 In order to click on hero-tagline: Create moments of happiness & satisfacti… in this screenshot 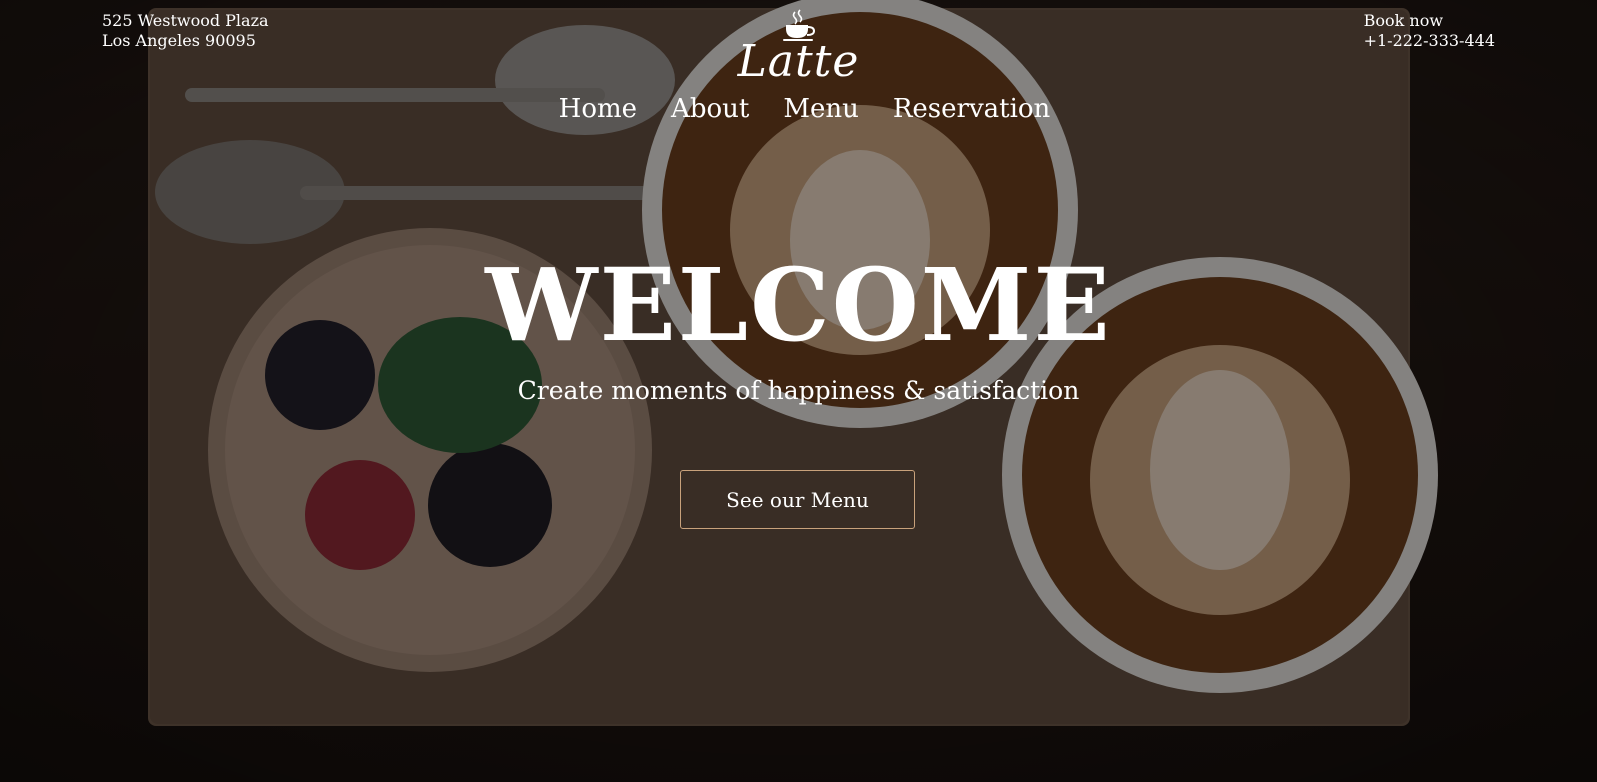, I will do `click(798, 390)`.